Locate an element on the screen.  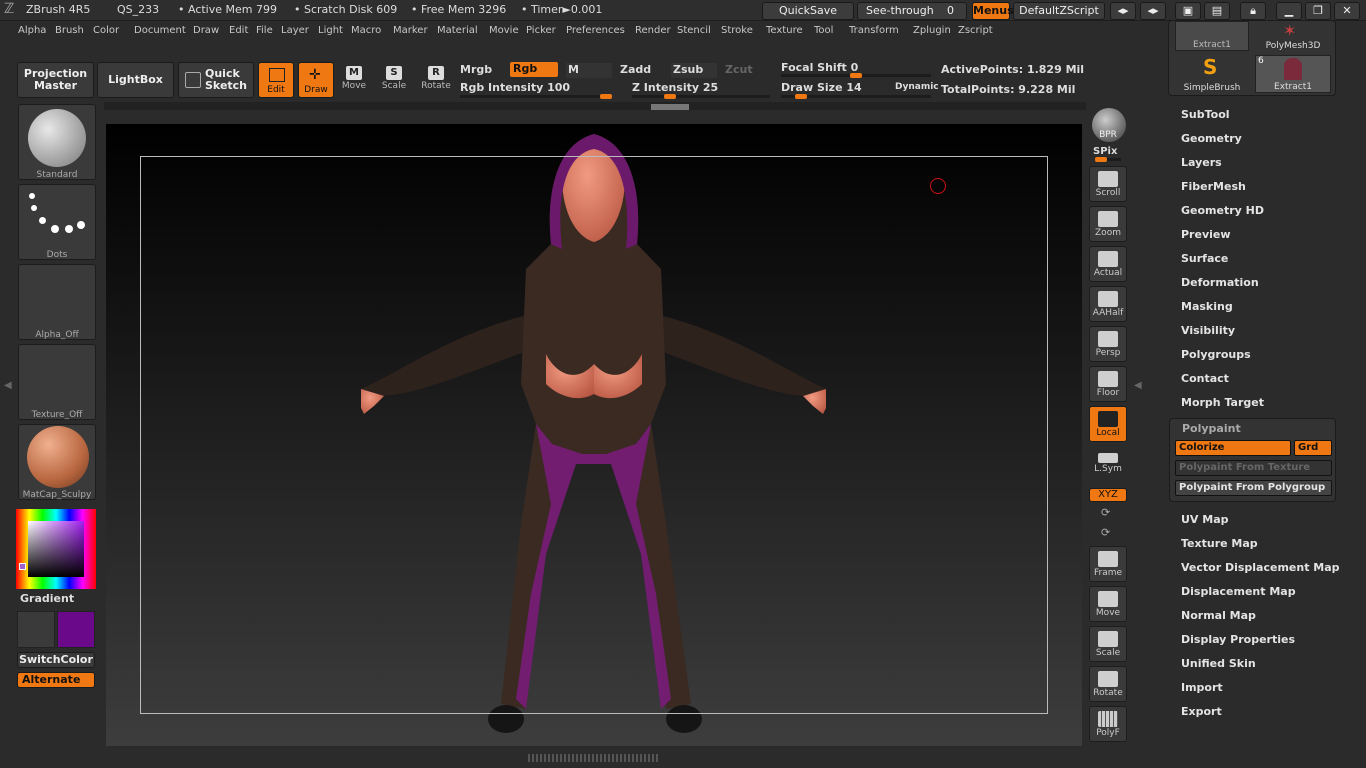
color-picker is located at coordinates (56, 549).